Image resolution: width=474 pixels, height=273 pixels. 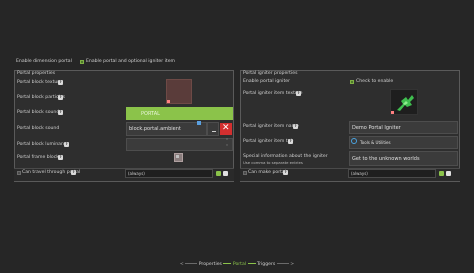 I want to click on frame-block-label: Portal frame block, so click(x=38, y=157).